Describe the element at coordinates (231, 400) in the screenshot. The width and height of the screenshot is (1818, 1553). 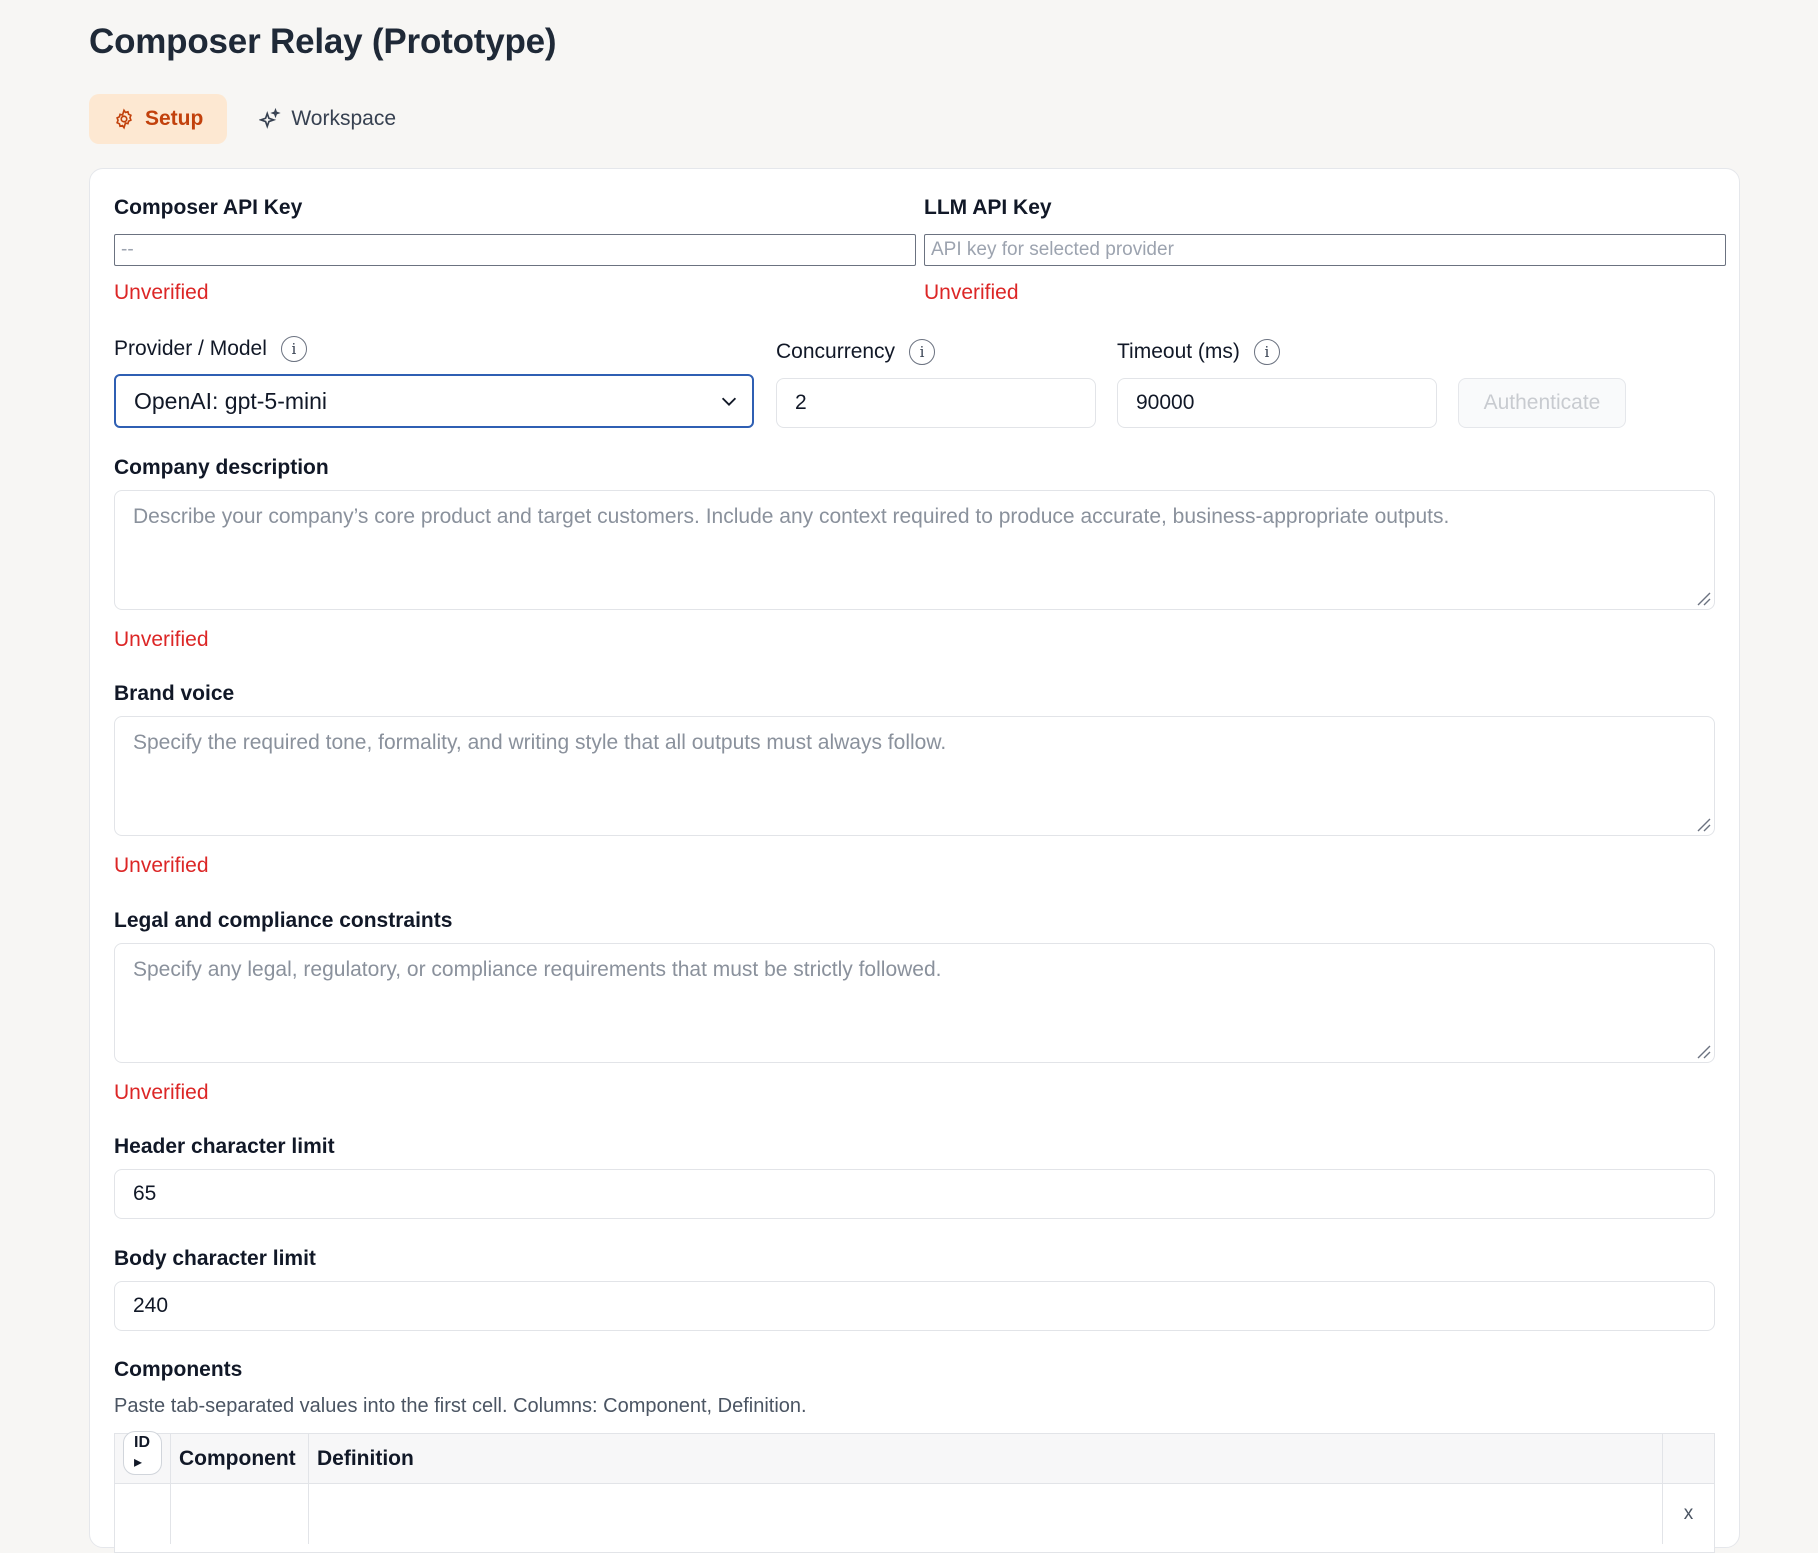
I see `provider-model-value: OpenAI: gpt-5-mini` at that location.